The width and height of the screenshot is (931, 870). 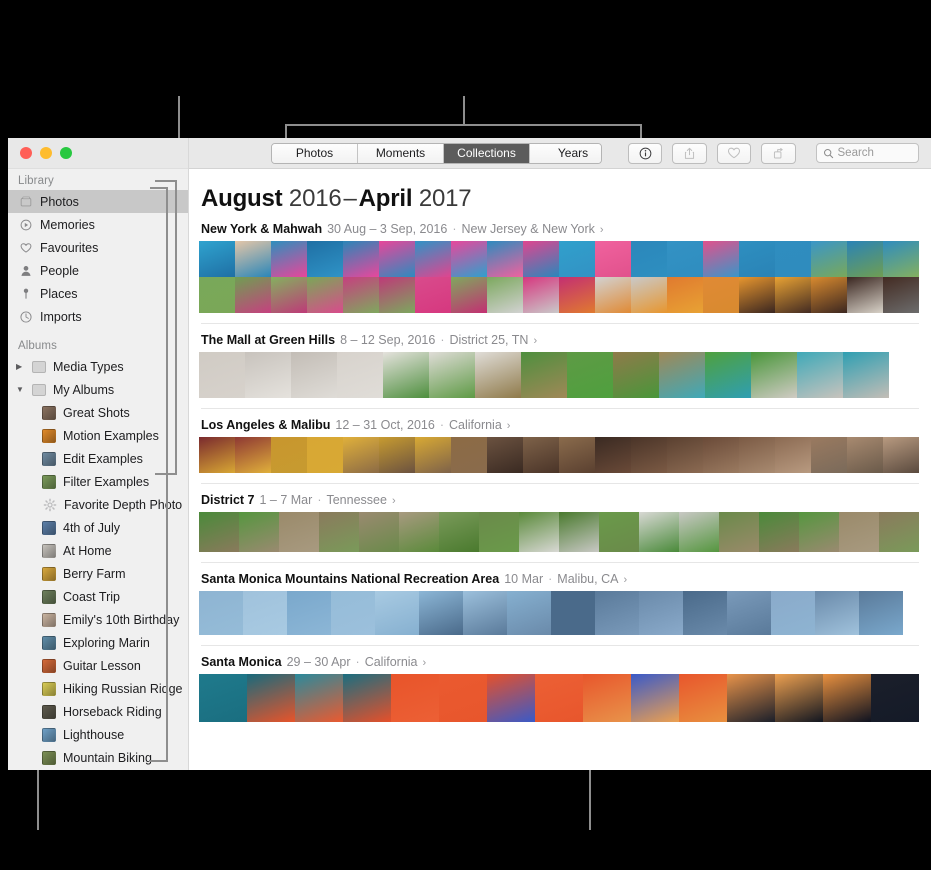 What do you see at coordinates (487, 153) in the screenshot?
I see `tab-collections: Collections` at bounding box center [487, 153].